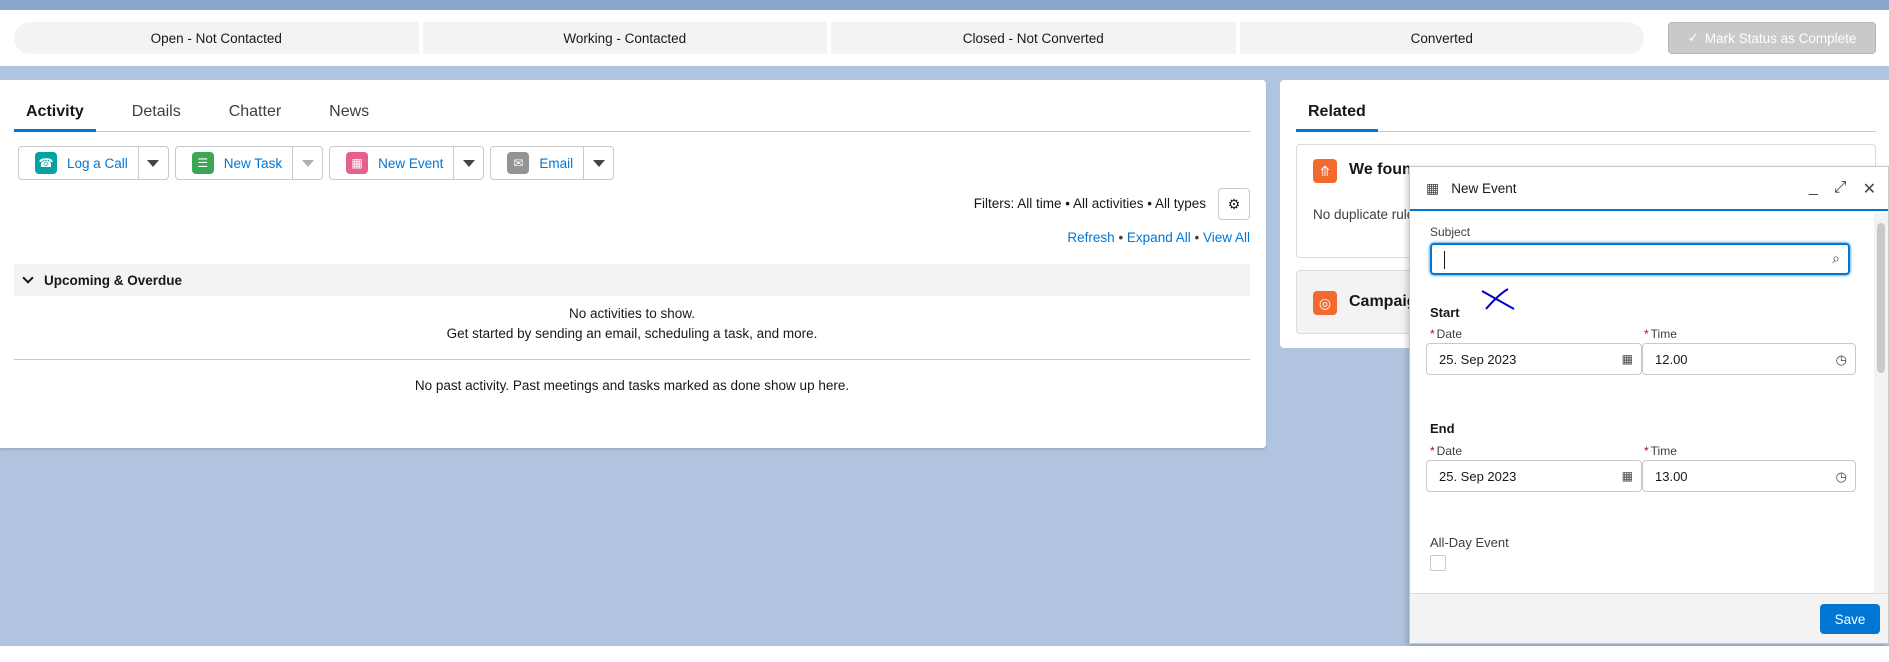 This screenshot has width=1889, height=662. Describe the element at coordinates (1446, 451) in the screenshot. I see `end-date-label: * Date` at that location.